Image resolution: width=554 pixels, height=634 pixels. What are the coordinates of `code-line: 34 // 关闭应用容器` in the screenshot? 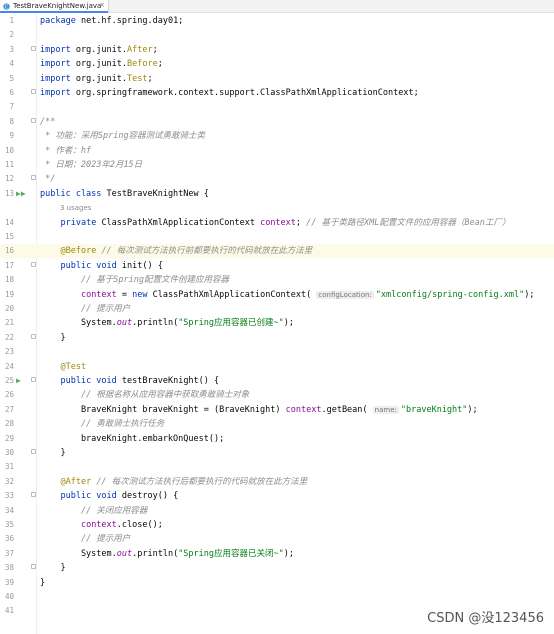 It's located at (277, 511).